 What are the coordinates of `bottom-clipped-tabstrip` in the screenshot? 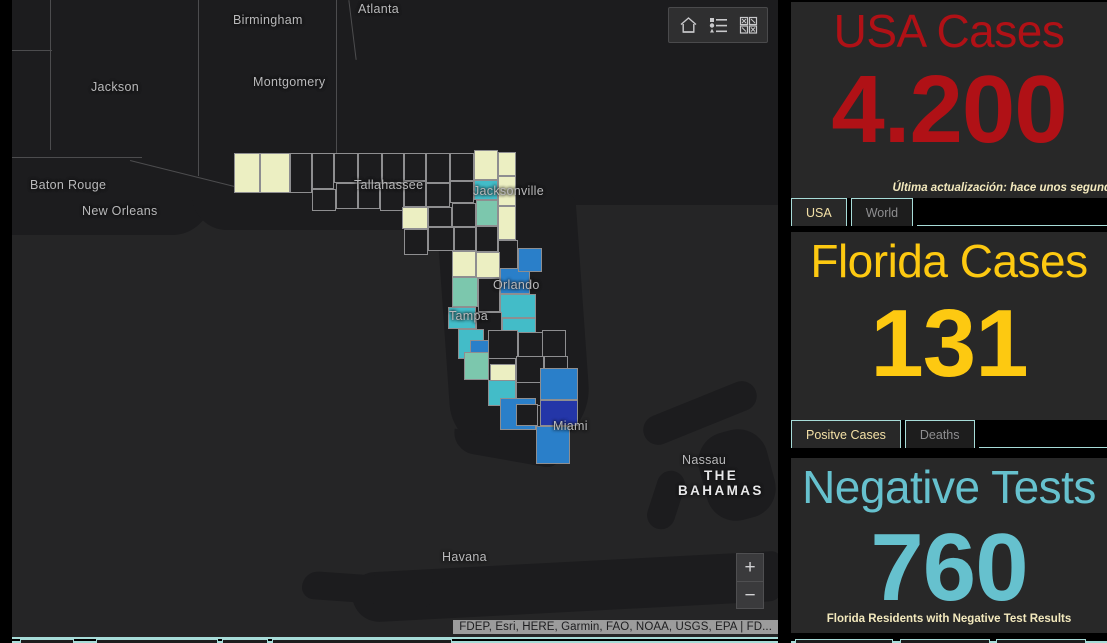 It's located at (553, 641).